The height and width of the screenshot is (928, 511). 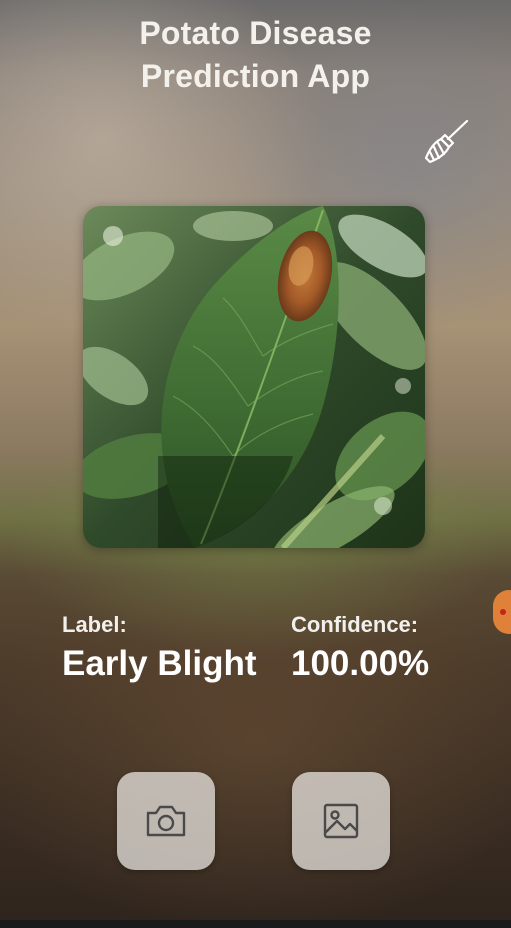 I want to click on app-title-line-1: Potato Disease, so click(x=255, y=33).